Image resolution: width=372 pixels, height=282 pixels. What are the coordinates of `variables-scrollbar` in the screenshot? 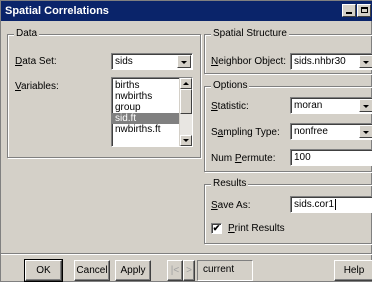 It's located at (185, 112).